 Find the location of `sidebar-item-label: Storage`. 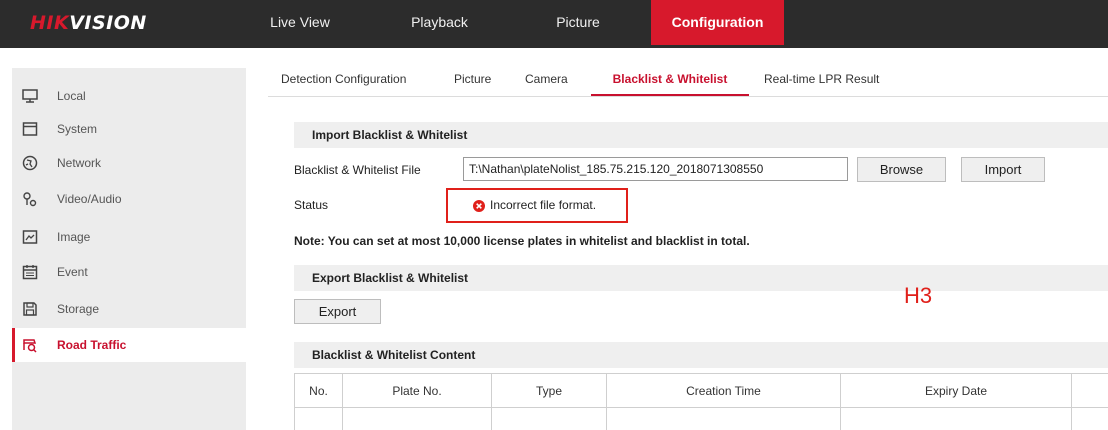

sidebar-item-label: Storage is located at coordinates (78, 309).